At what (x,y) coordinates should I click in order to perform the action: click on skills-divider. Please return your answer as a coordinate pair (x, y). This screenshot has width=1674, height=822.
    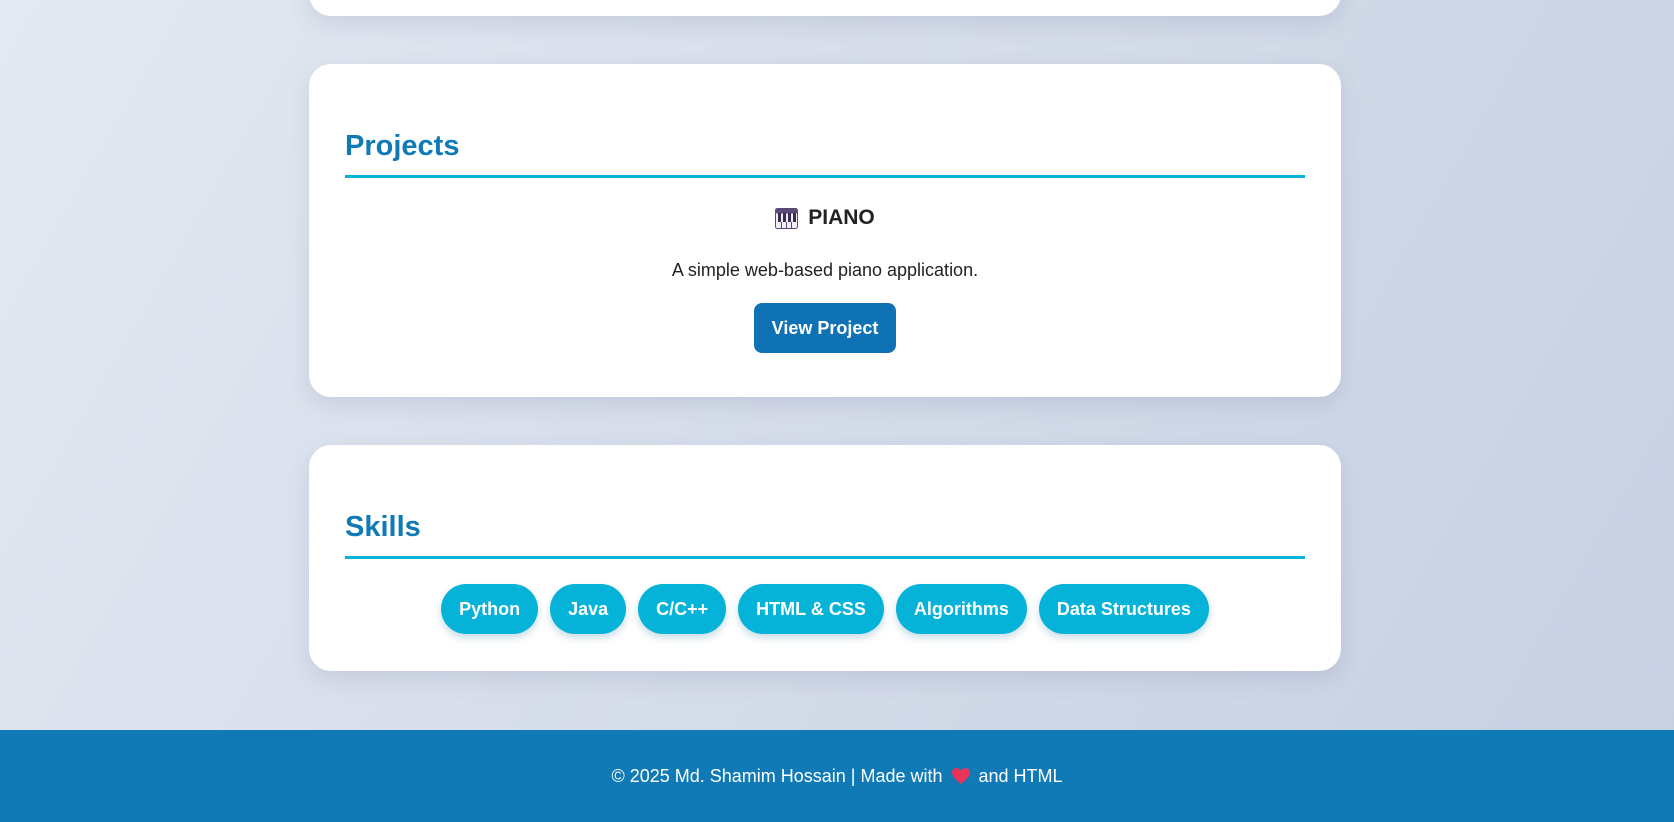
    Looking at the image, I should click on (825, 557).